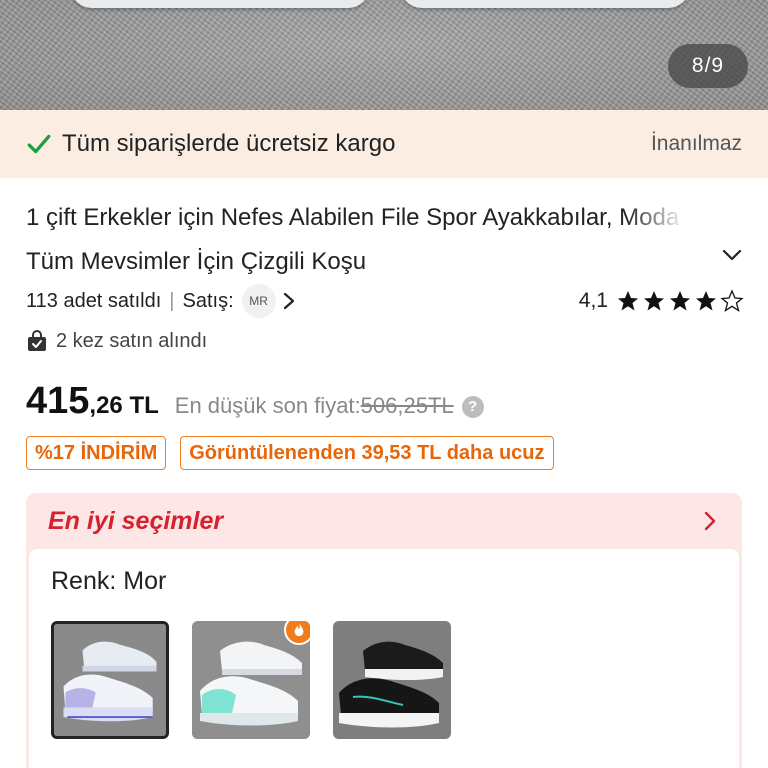 This screenshot has width=768, height=768. I want to click on image-counter: 8/9, so click(708, 66).